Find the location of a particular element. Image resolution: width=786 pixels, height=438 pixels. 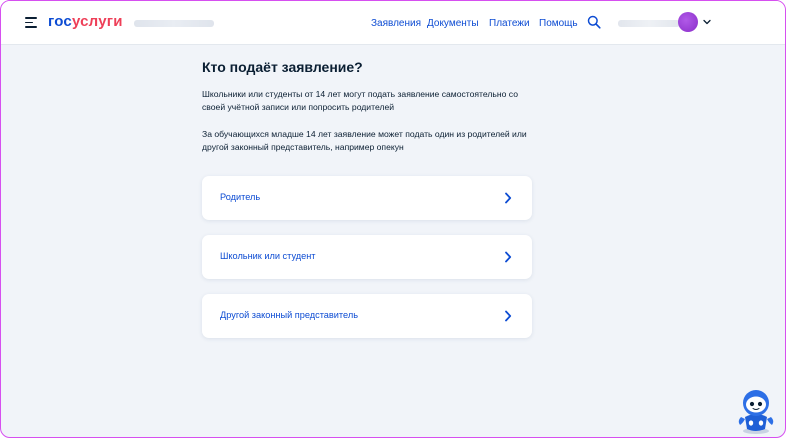

search-icon is located at coordinates (594, 22).